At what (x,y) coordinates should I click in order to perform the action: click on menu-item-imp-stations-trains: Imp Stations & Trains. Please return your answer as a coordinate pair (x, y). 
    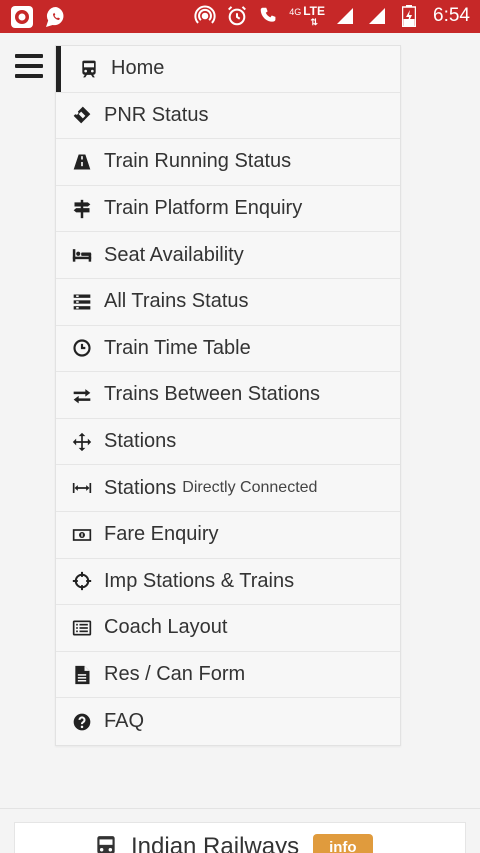
    Looking at the image, I should click on (228, 582).